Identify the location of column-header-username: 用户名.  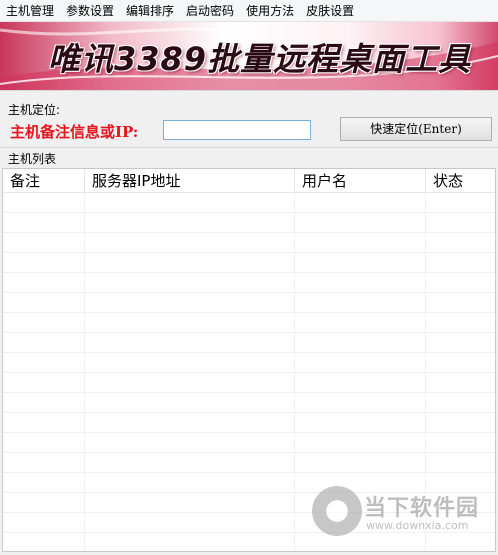
(360, 181).